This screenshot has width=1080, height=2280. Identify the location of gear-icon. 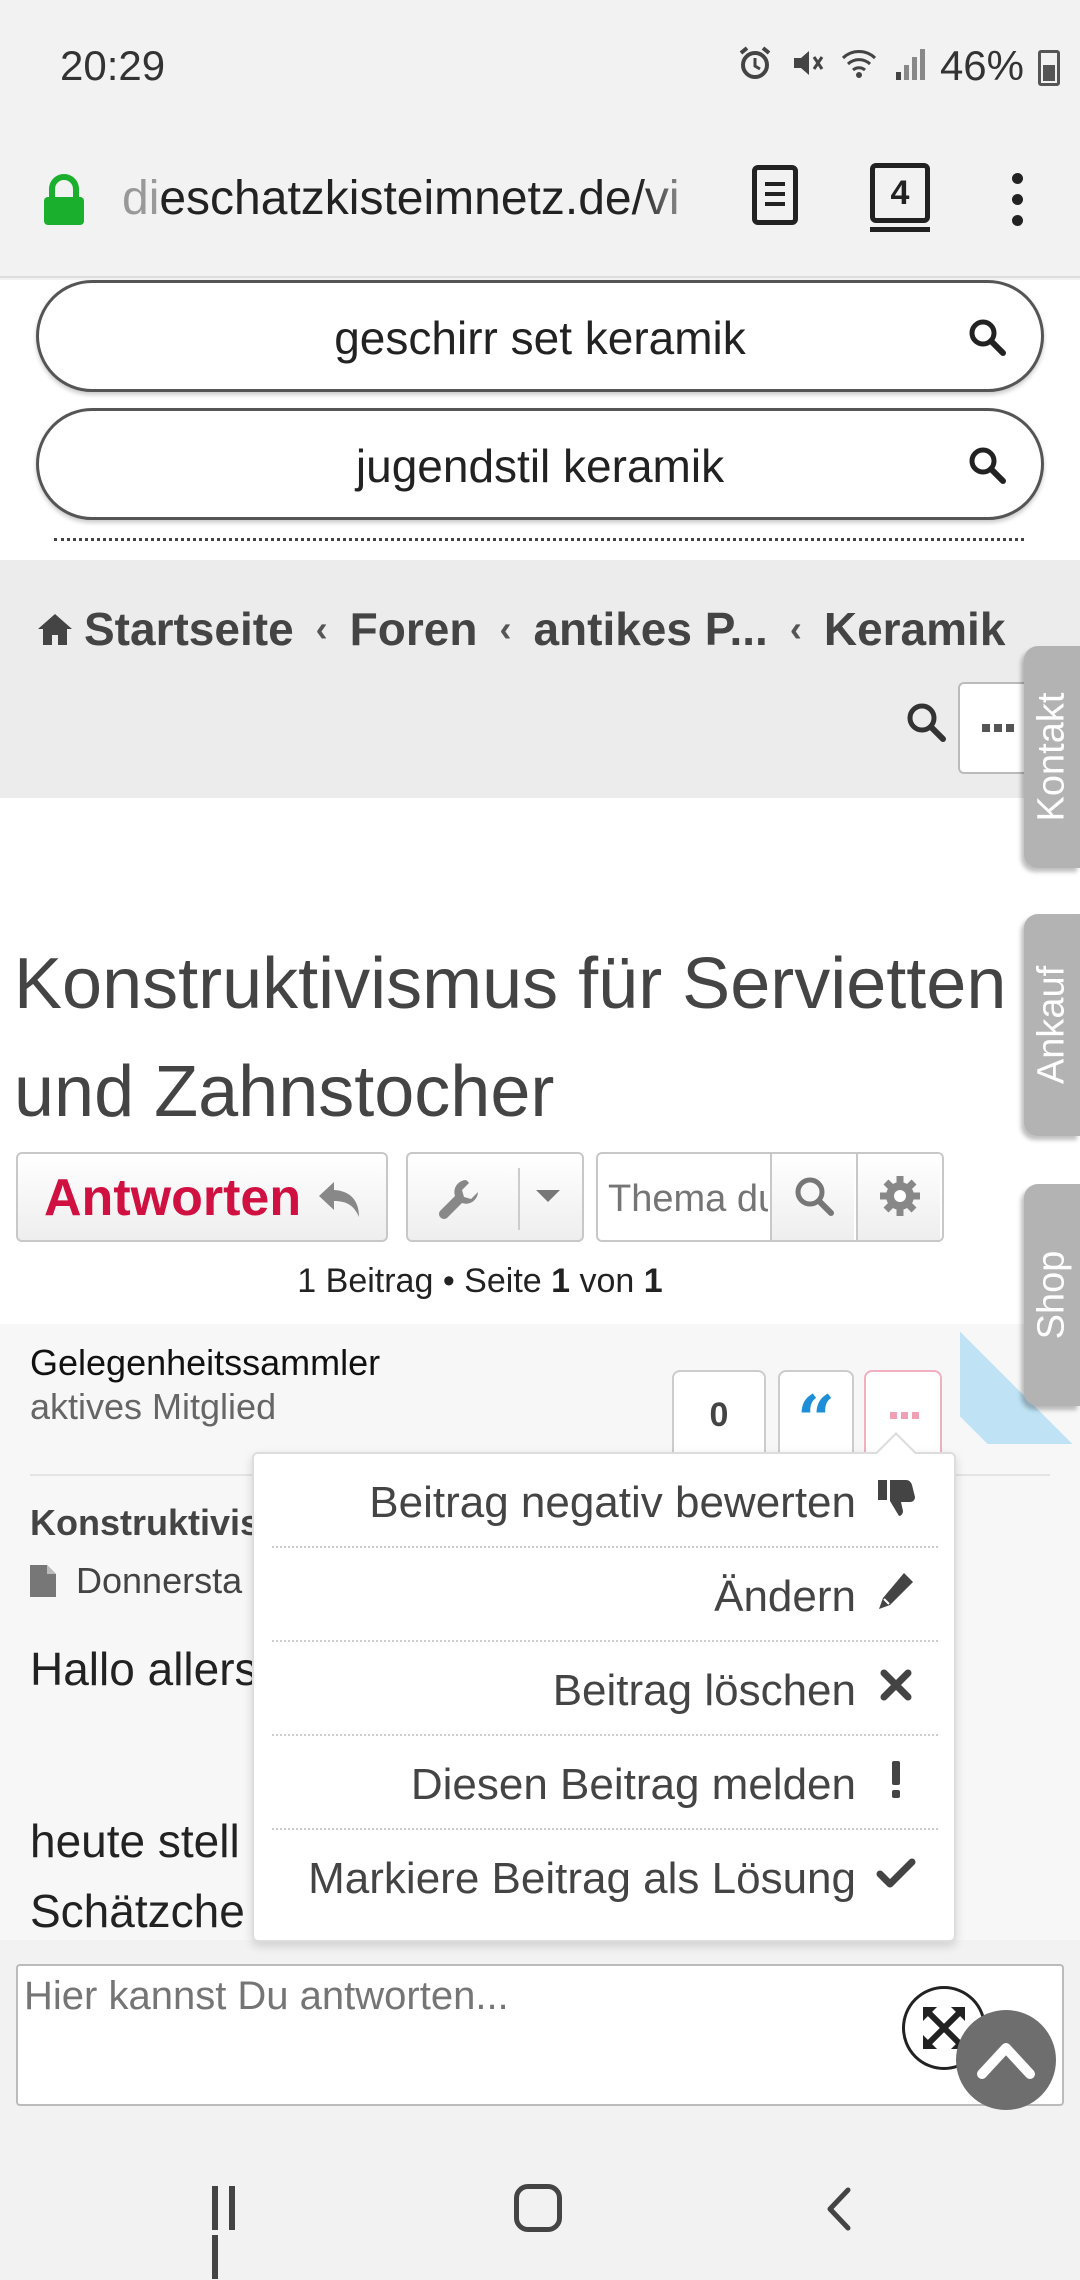
(900, 1196).